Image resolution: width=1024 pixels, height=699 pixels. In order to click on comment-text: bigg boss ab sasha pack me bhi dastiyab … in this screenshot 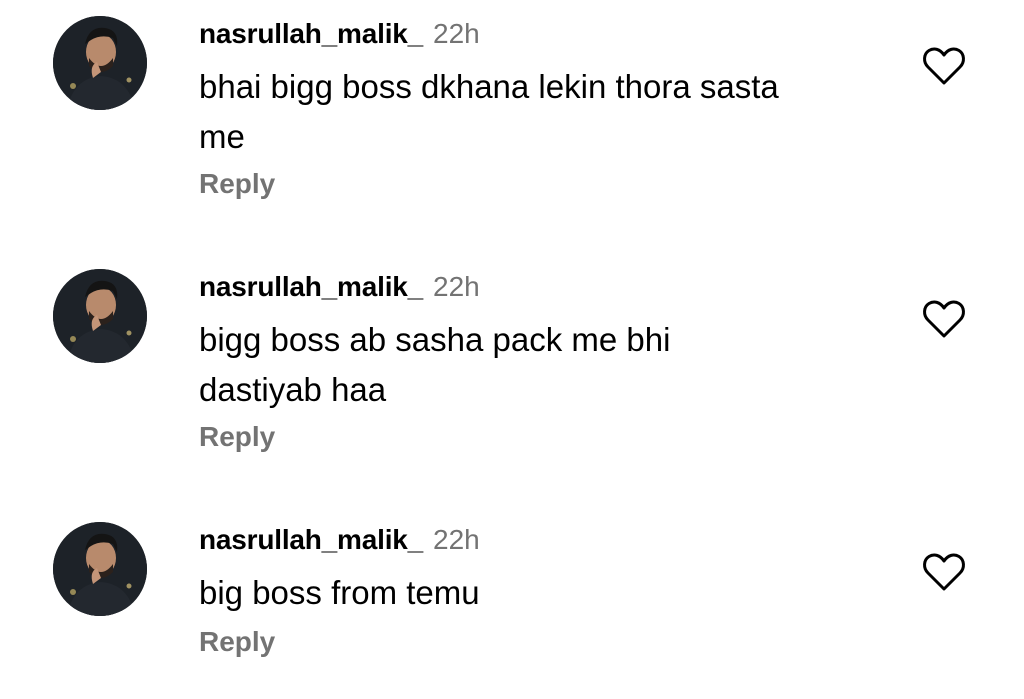, I will do `click(435, 364)`.